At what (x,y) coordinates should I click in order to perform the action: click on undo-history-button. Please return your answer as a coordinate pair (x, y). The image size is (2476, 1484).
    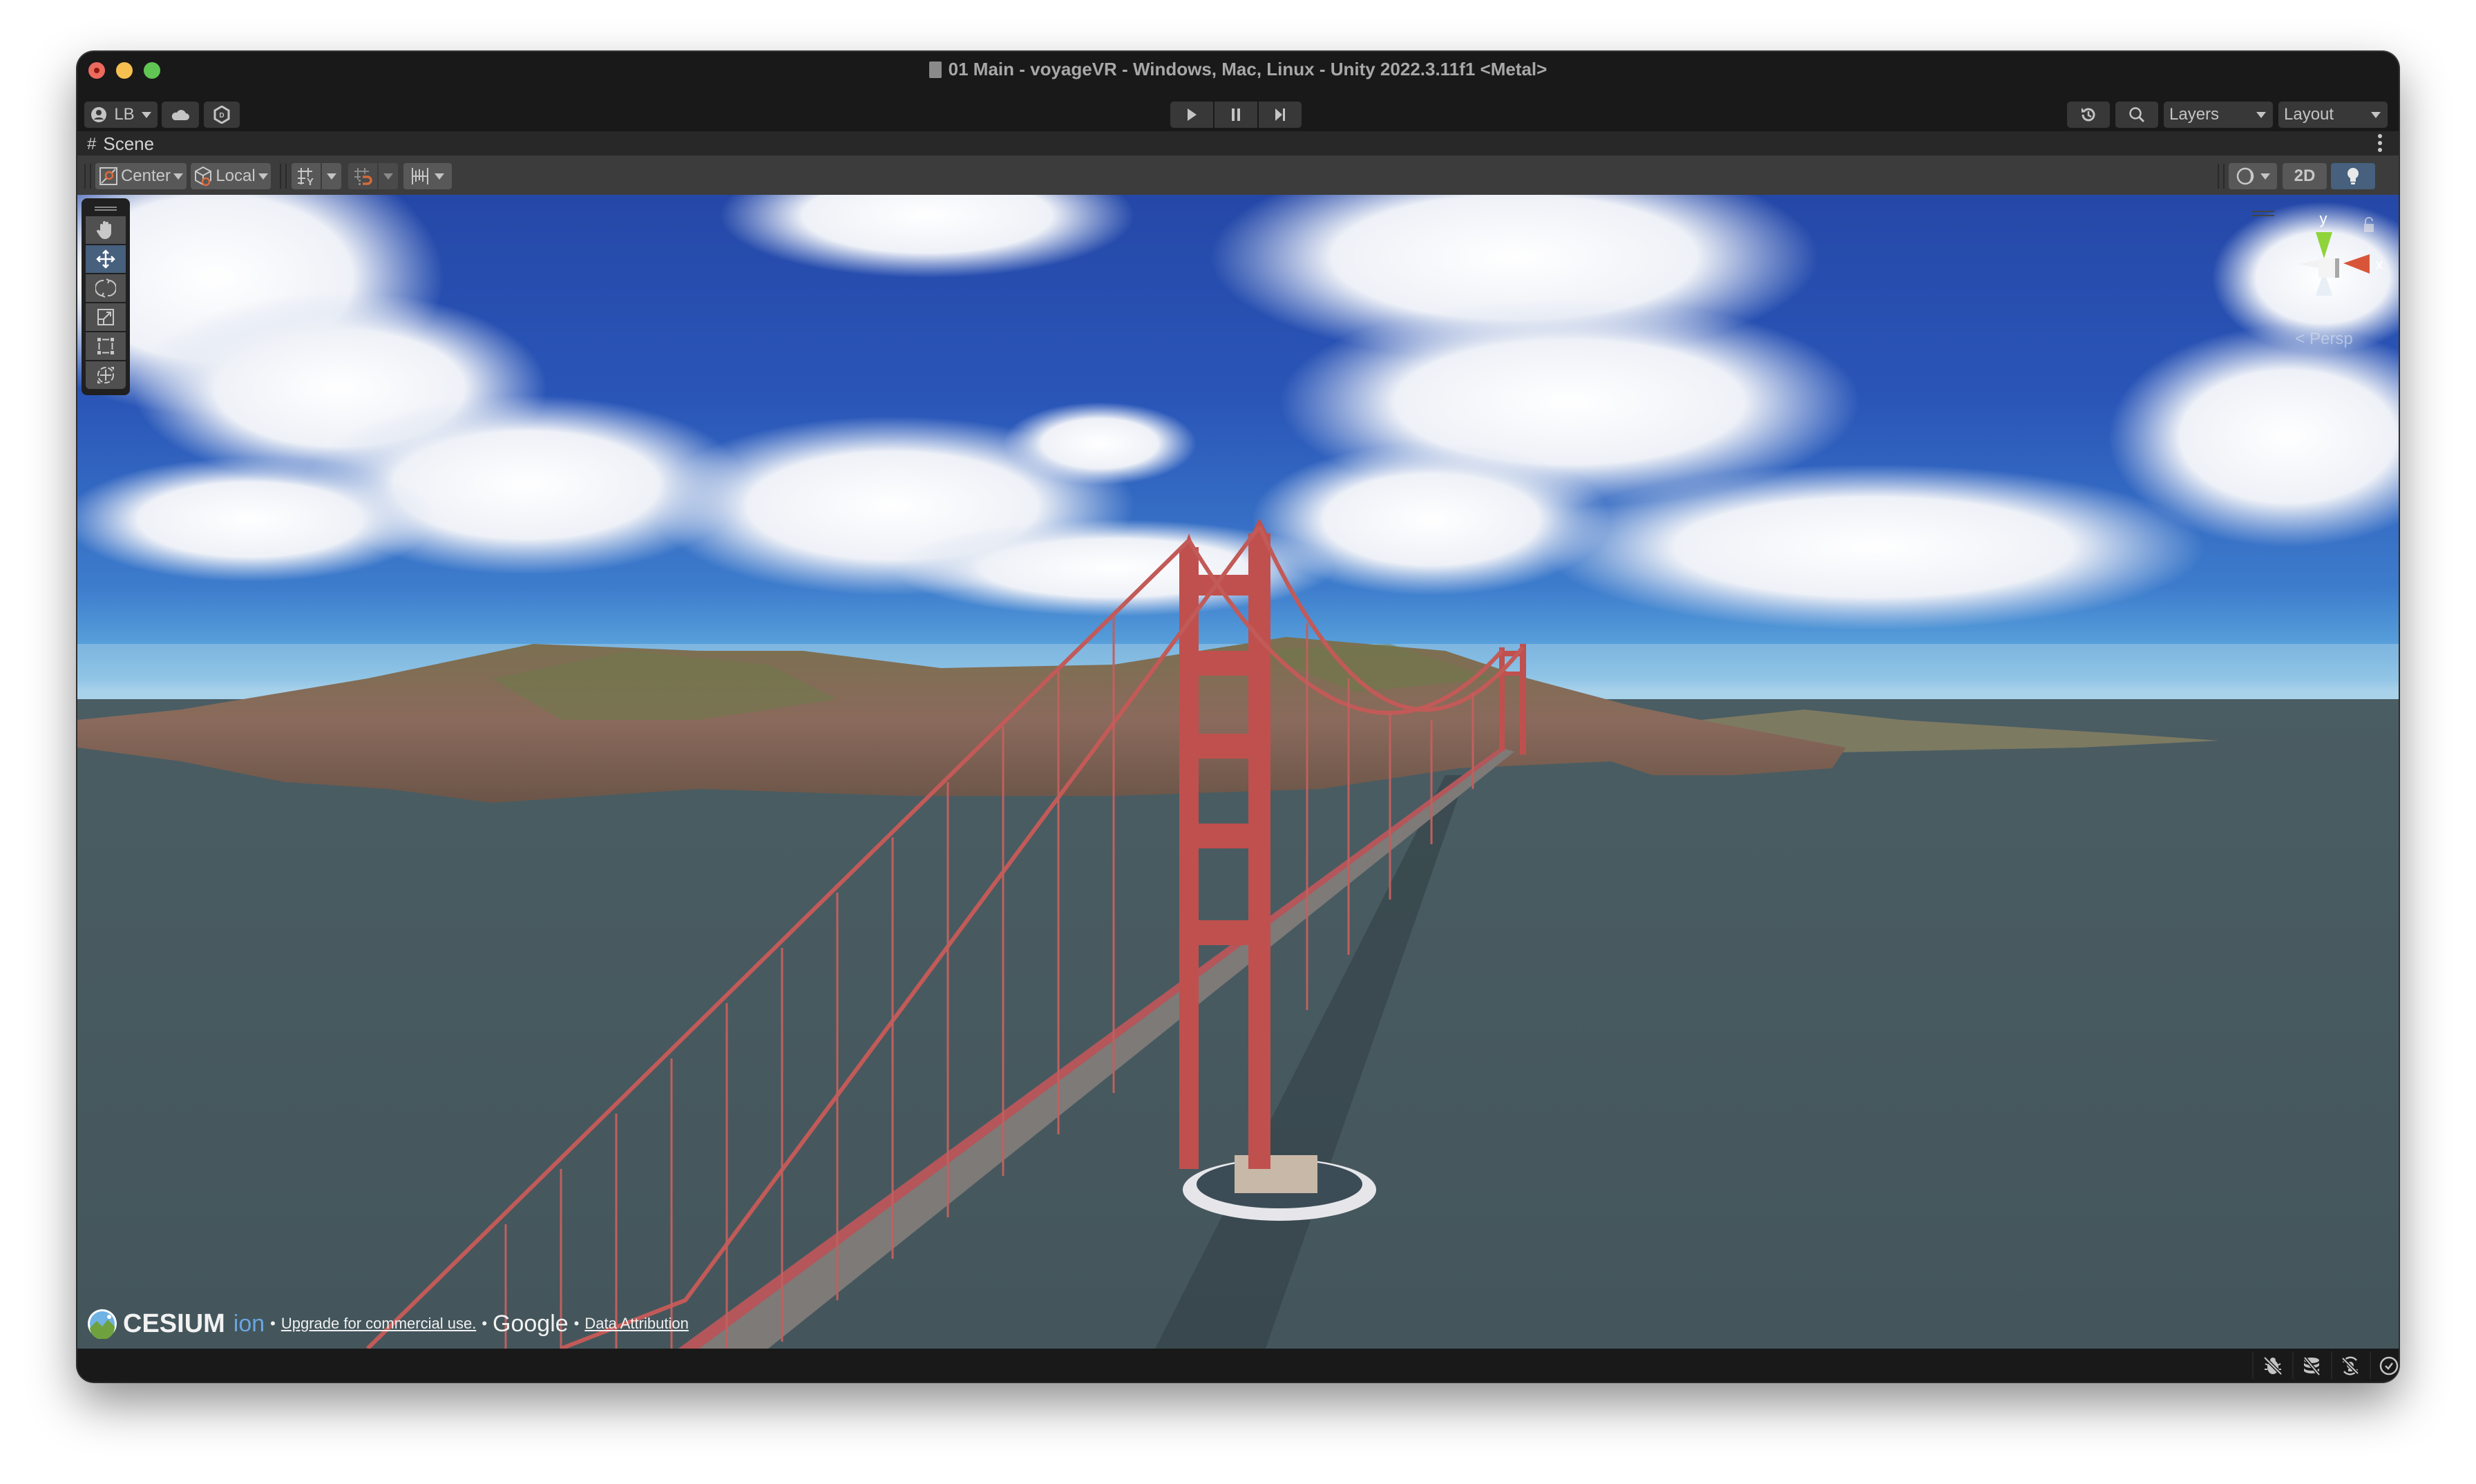
    Looking at the image, I should click on (2088, 115).